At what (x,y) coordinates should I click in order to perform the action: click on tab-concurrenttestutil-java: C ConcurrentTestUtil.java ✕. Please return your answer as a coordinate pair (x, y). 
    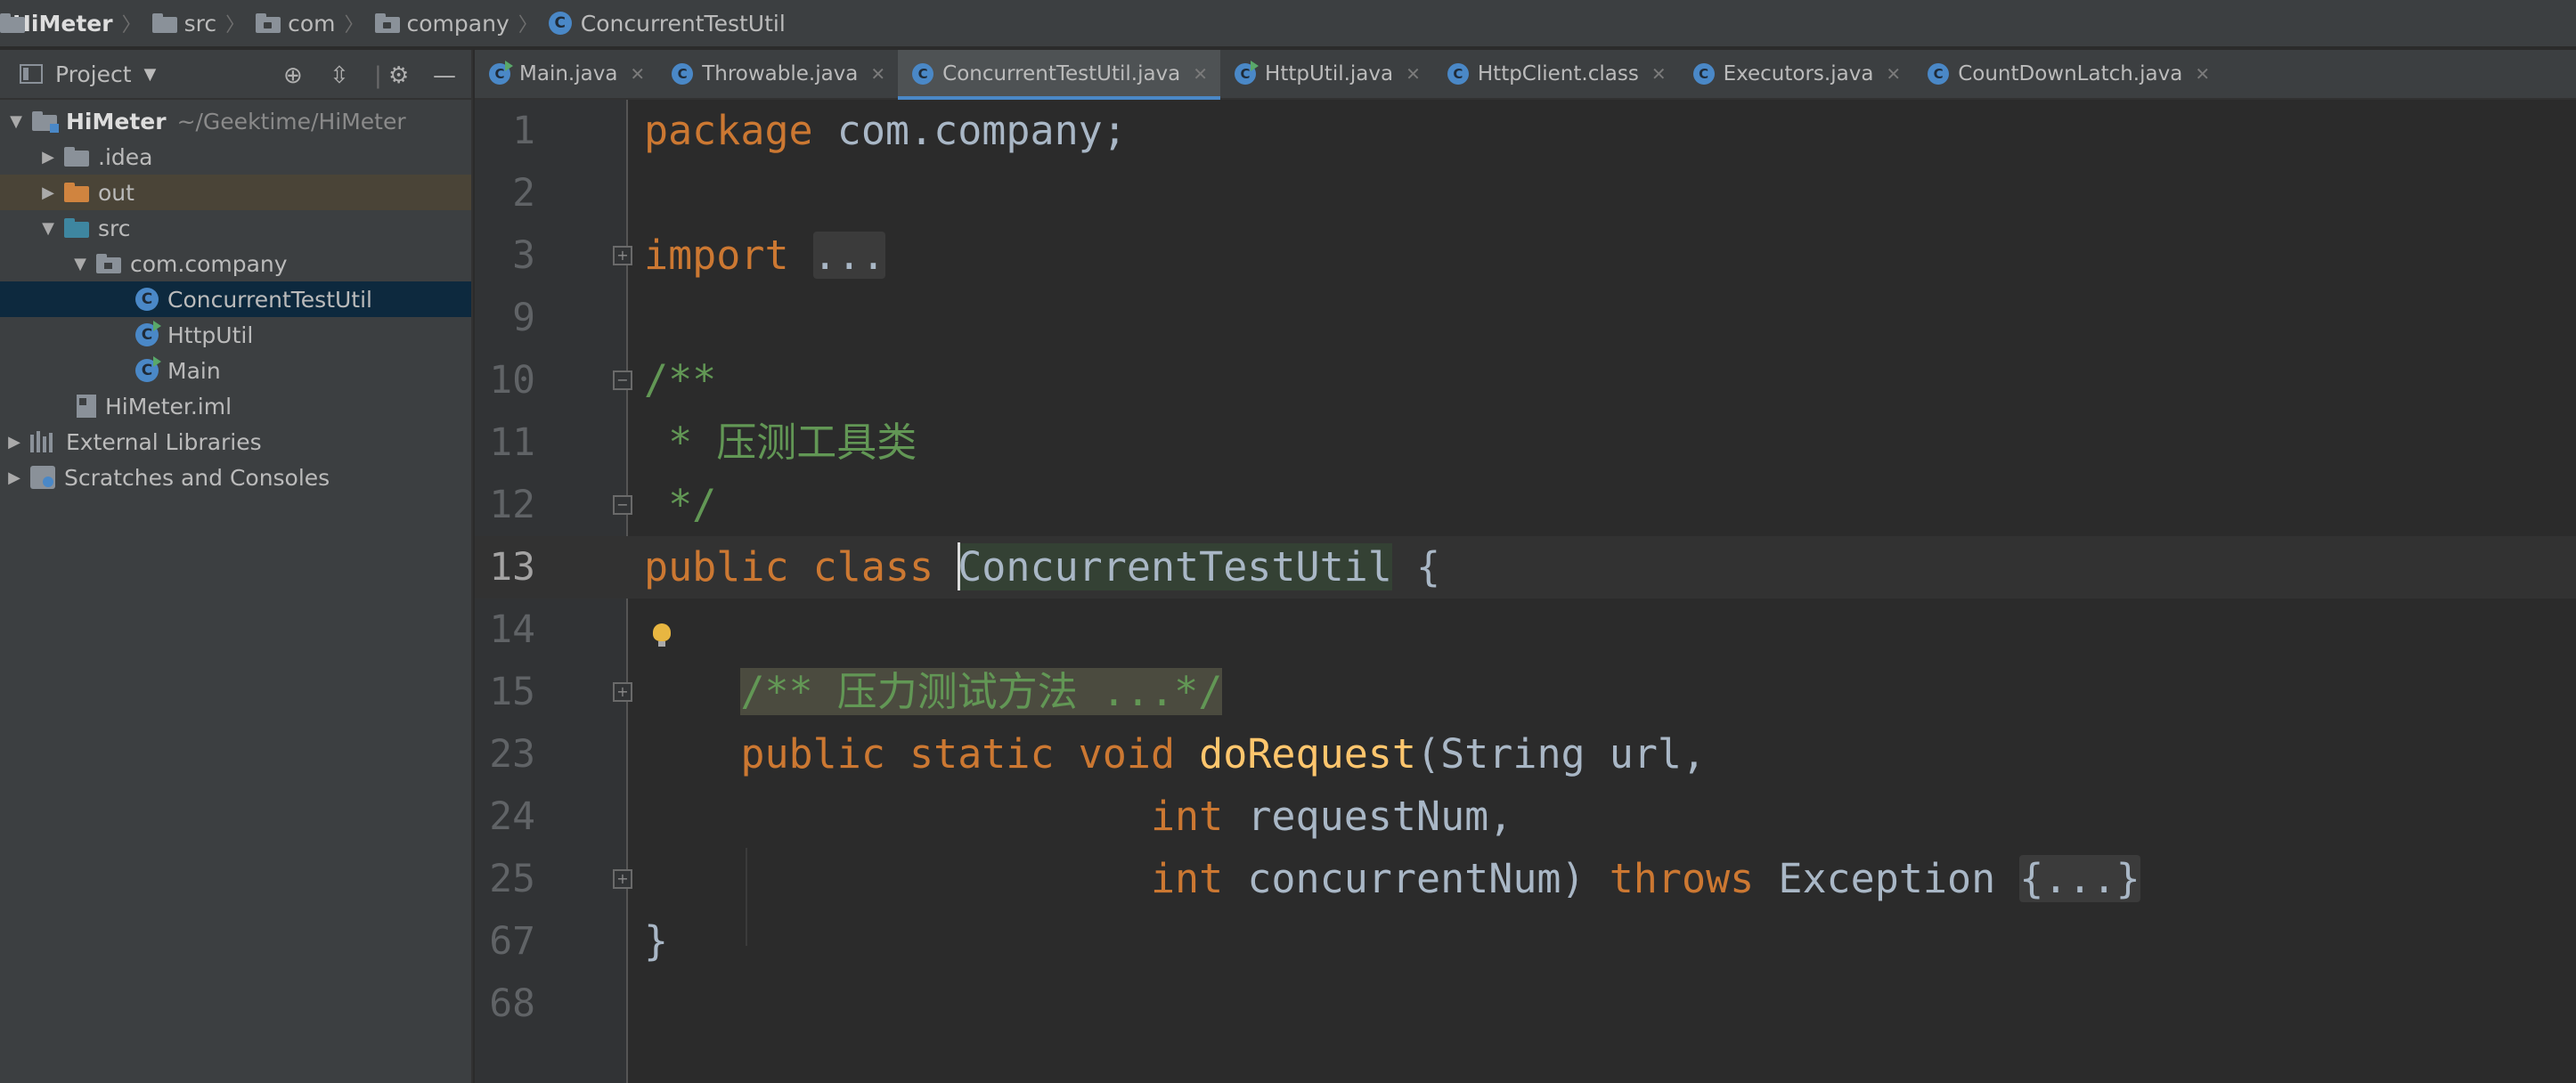
    Looking at the image, I should click on (1060, 75).